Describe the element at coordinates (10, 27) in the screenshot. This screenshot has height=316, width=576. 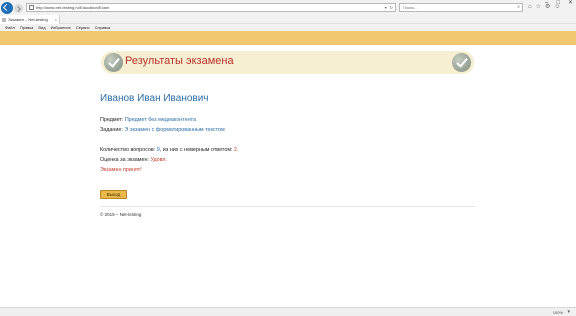
I see `menu-file: Файл` at that location.